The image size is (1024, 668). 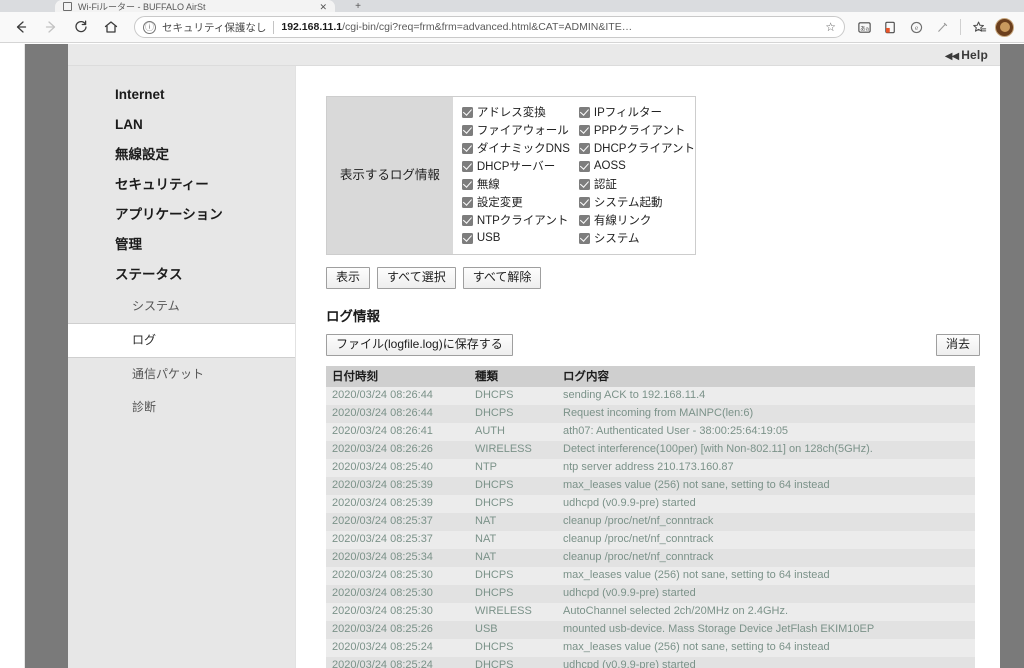 I want to click on collections-icon, so click(x=890, y=27).